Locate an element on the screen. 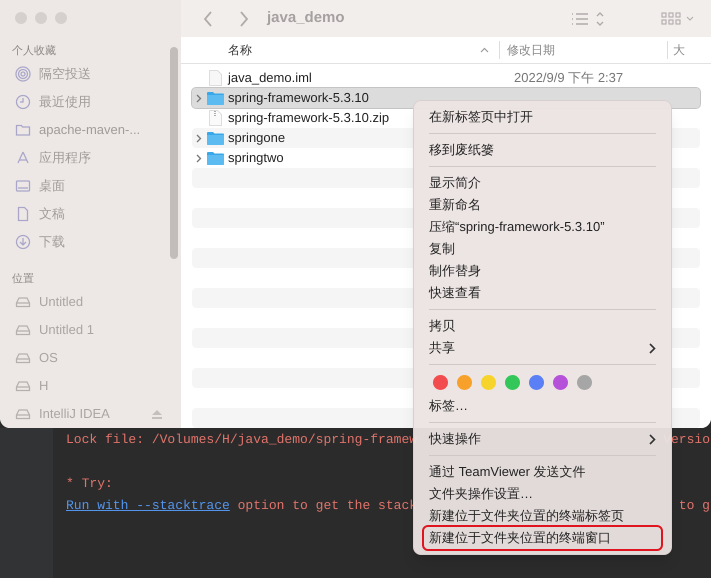 The image size is (711, 578). file-name: springtwo is located at coordinates (256, 158).